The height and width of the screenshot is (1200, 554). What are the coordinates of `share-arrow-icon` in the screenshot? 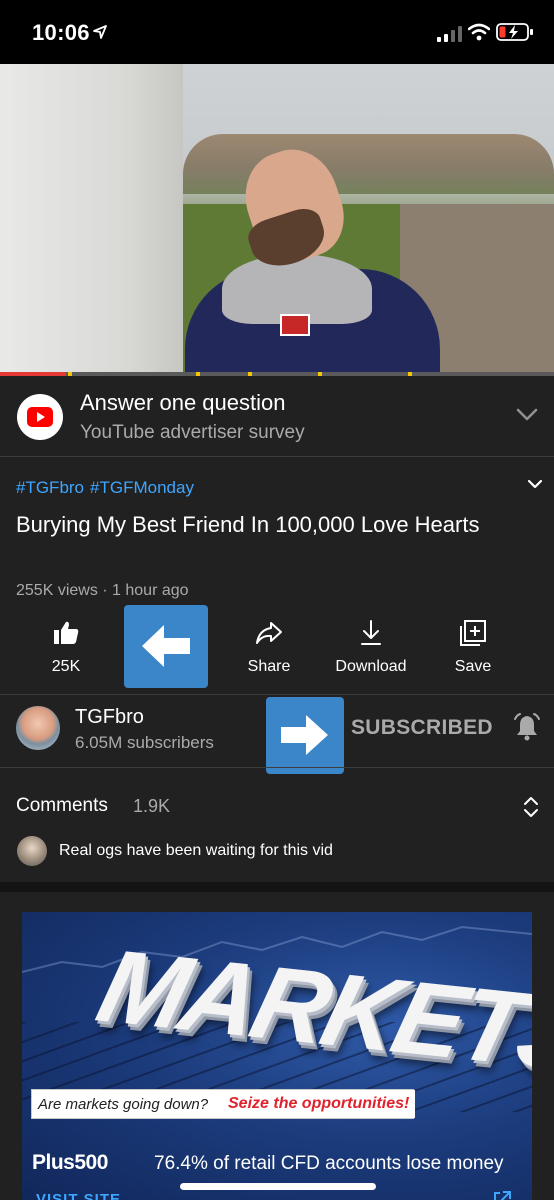 It's located at (269, 633).